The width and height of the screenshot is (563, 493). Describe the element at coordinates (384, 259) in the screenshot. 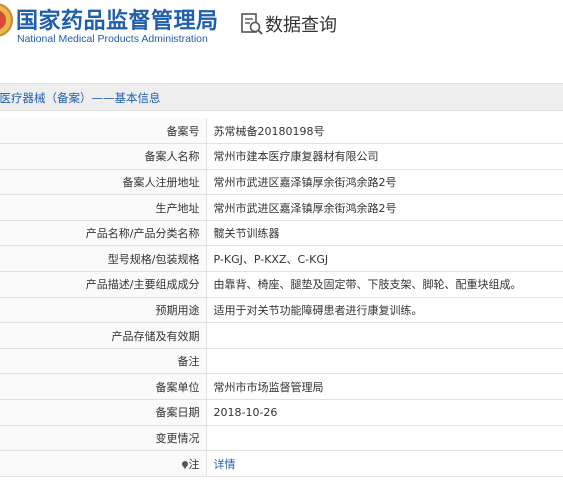

I see `row-value: P-KGJ、P-KXZ、C-KGJ` at that location.